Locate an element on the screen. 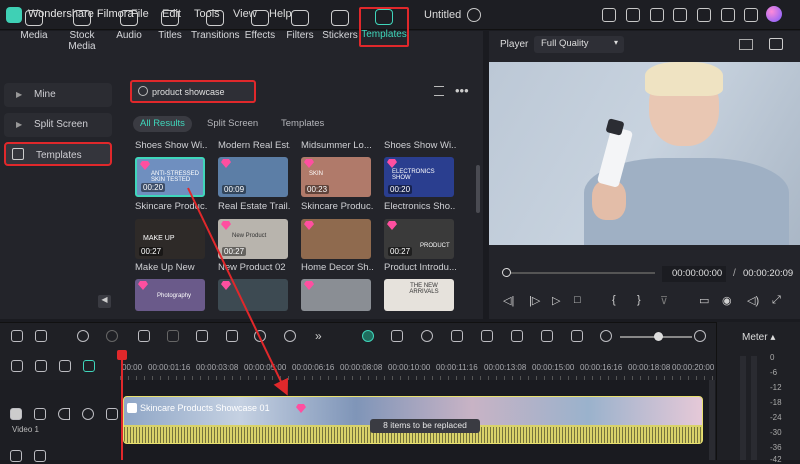  template-card: ANTI-STRESSED SKIN TESTED 00:20 is located at coordinates (170, 177).